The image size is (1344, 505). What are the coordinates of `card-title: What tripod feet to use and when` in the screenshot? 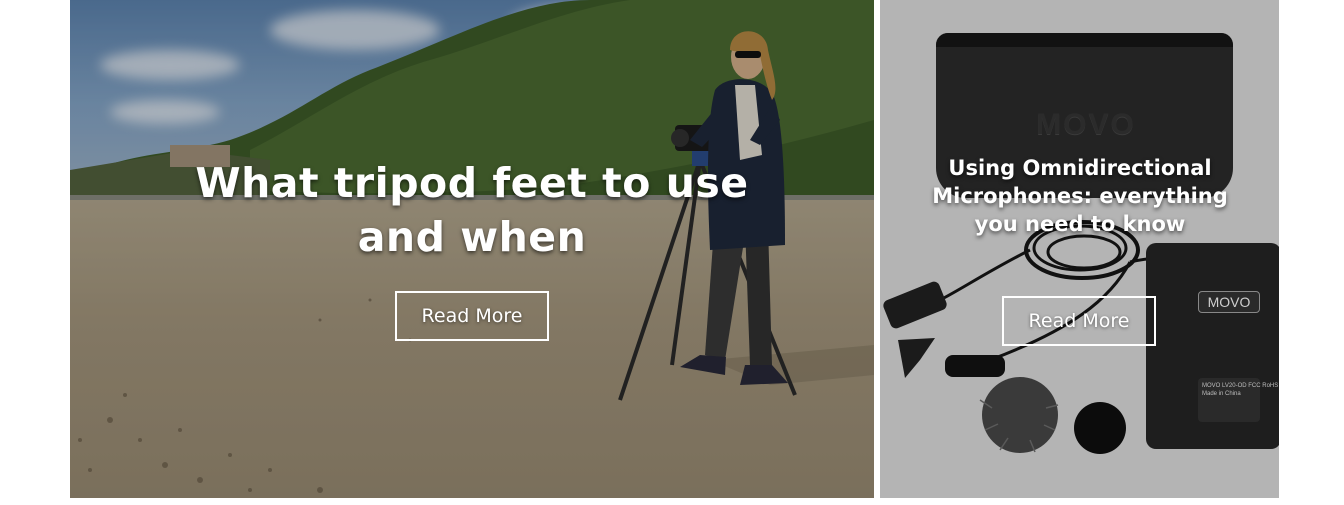 It's located at (472, 210).